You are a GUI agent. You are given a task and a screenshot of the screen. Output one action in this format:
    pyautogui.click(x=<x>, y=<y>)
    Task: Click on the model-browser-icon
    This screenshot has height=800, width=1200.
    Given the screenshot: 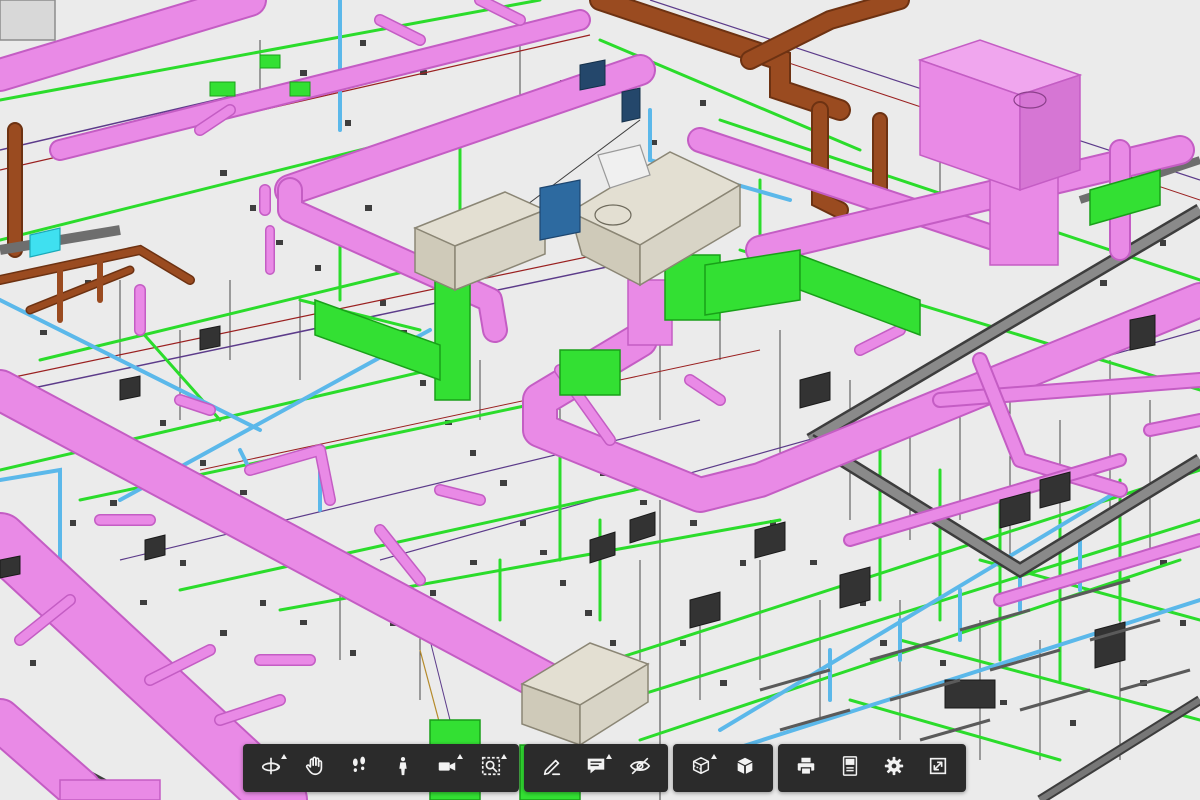 What is the action you would take?
    pyautogui.click(x=850, y=768)
    